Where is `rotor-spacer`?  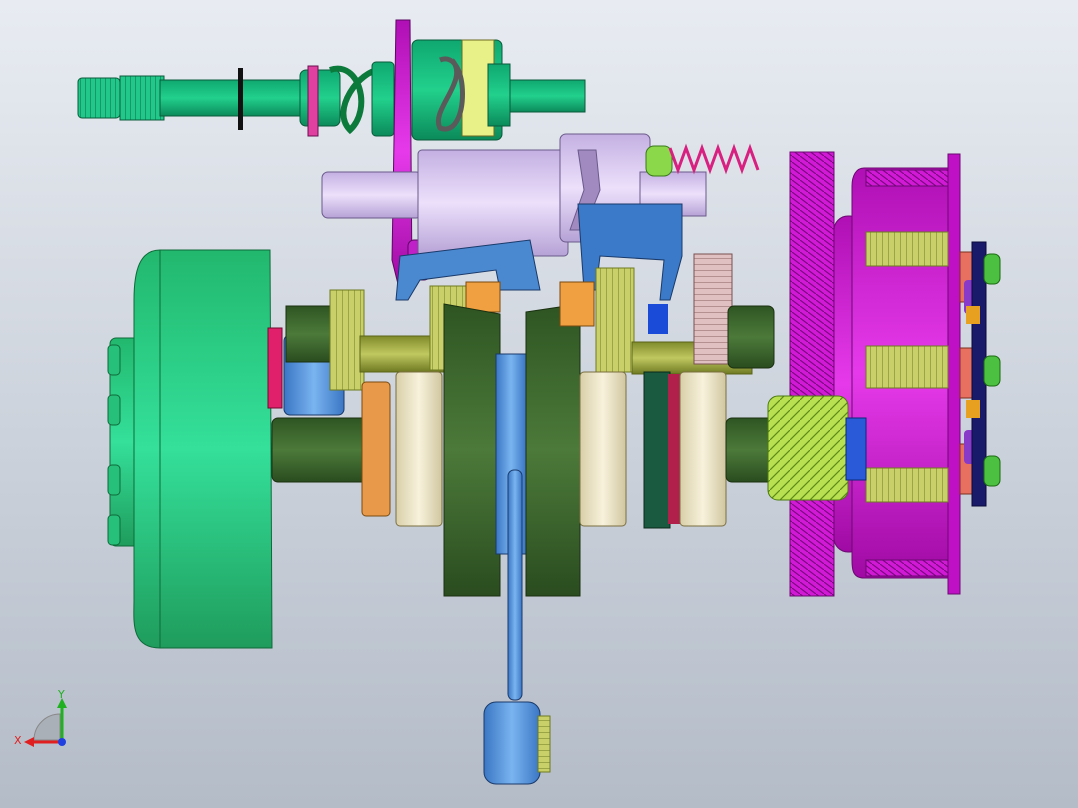
rotor-spacer is located at coordinates (275, 368).